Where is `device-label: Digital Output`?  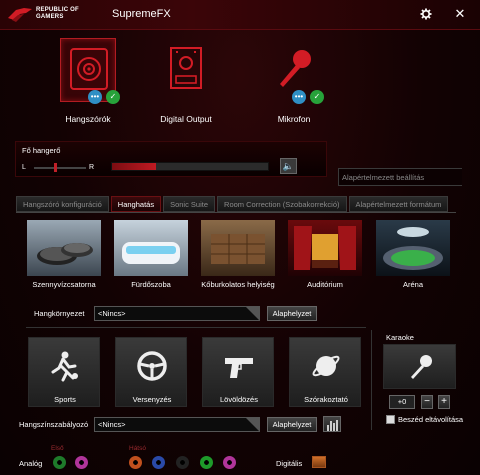
device-label: Digital Output is located at coordinates (186, 119).